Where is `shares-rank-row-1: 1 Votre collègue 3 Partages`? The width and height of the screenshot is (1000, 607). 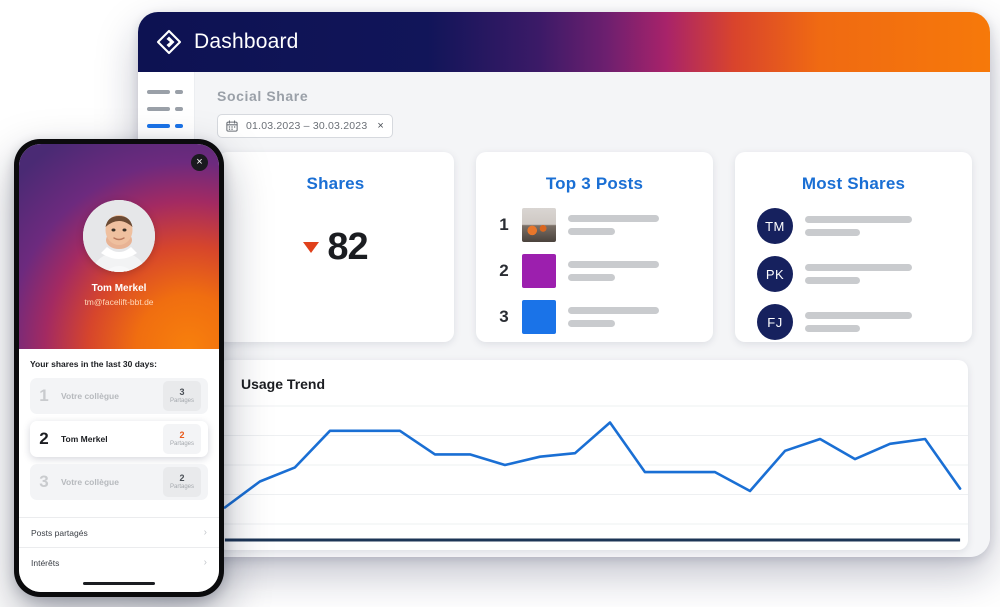 shares-rank-row-1: 1 Votre collègue 3 Partages is located at coordinates (119, 396).